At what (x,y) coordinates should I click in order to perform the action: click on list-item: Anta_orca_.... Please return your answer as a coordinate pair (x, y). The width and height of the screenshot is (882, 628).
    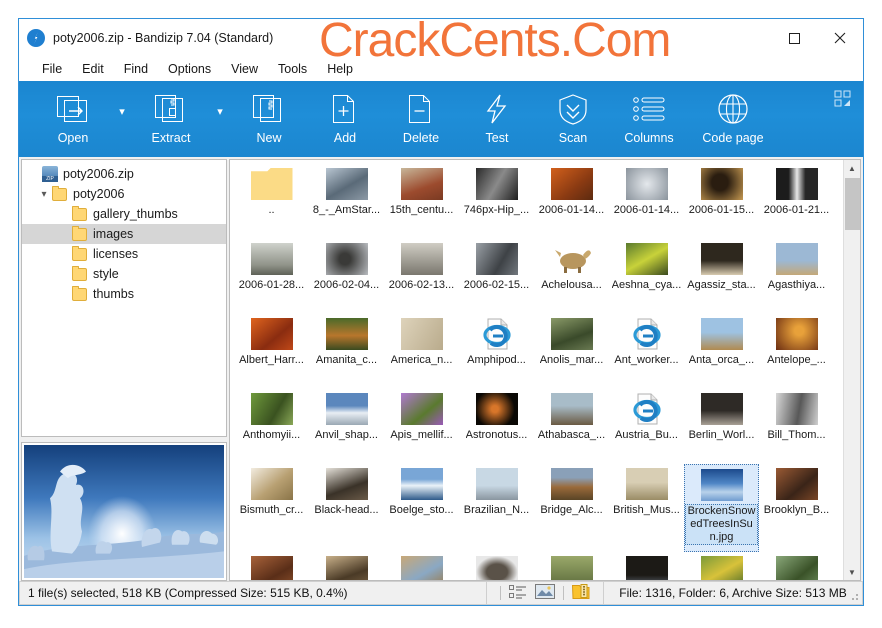
    Looking at the image, I should click on (721, 351).